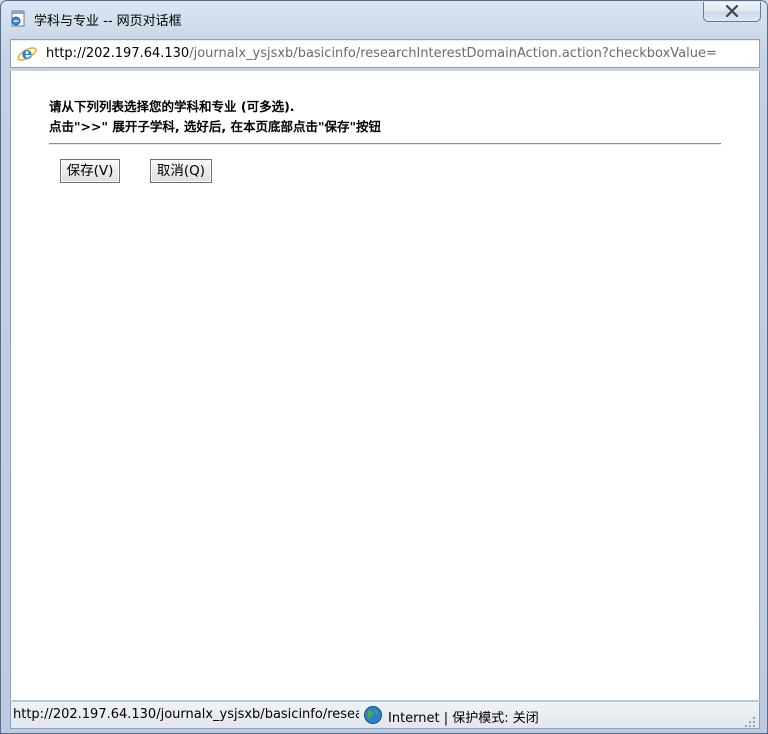  Describe the element at coordinates (463, 716) in the screenshot. I see `security-zone: Internet | 保护模式: 关闭` at that location.